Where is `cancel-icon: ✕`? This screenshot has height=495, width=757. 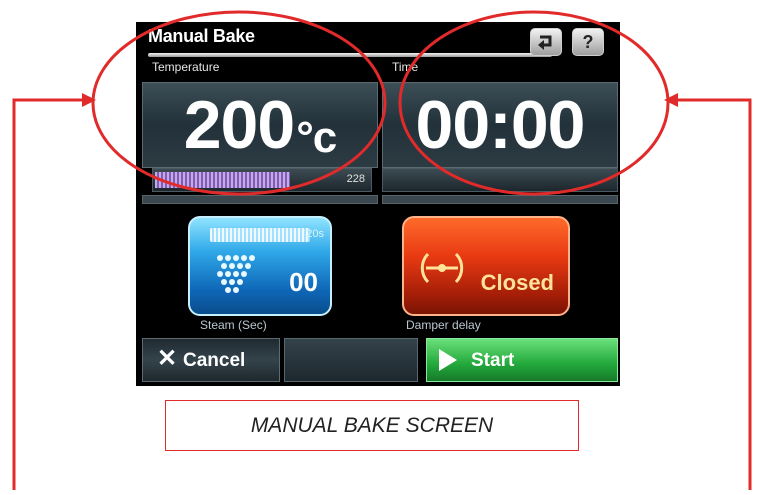
cancel-icon: ✕ is located at coordinates (167, 358).